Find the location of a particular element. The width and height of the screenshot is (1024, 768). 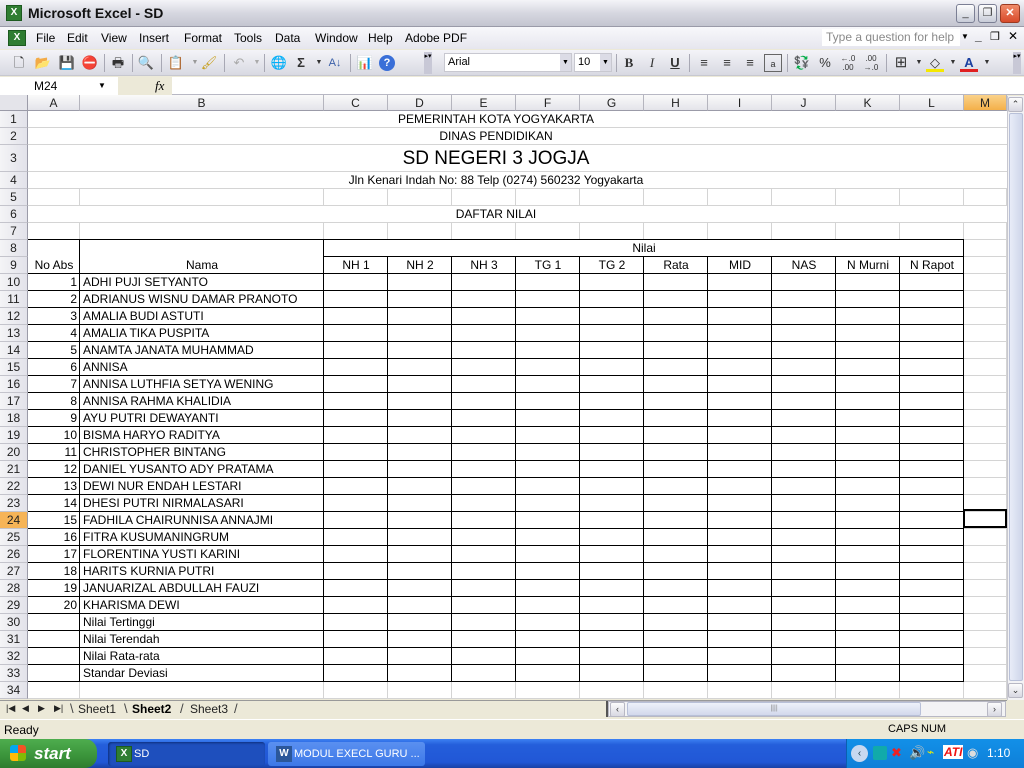

horizontal-scroll-thumb: |||| is located at coordinates (774, 709).